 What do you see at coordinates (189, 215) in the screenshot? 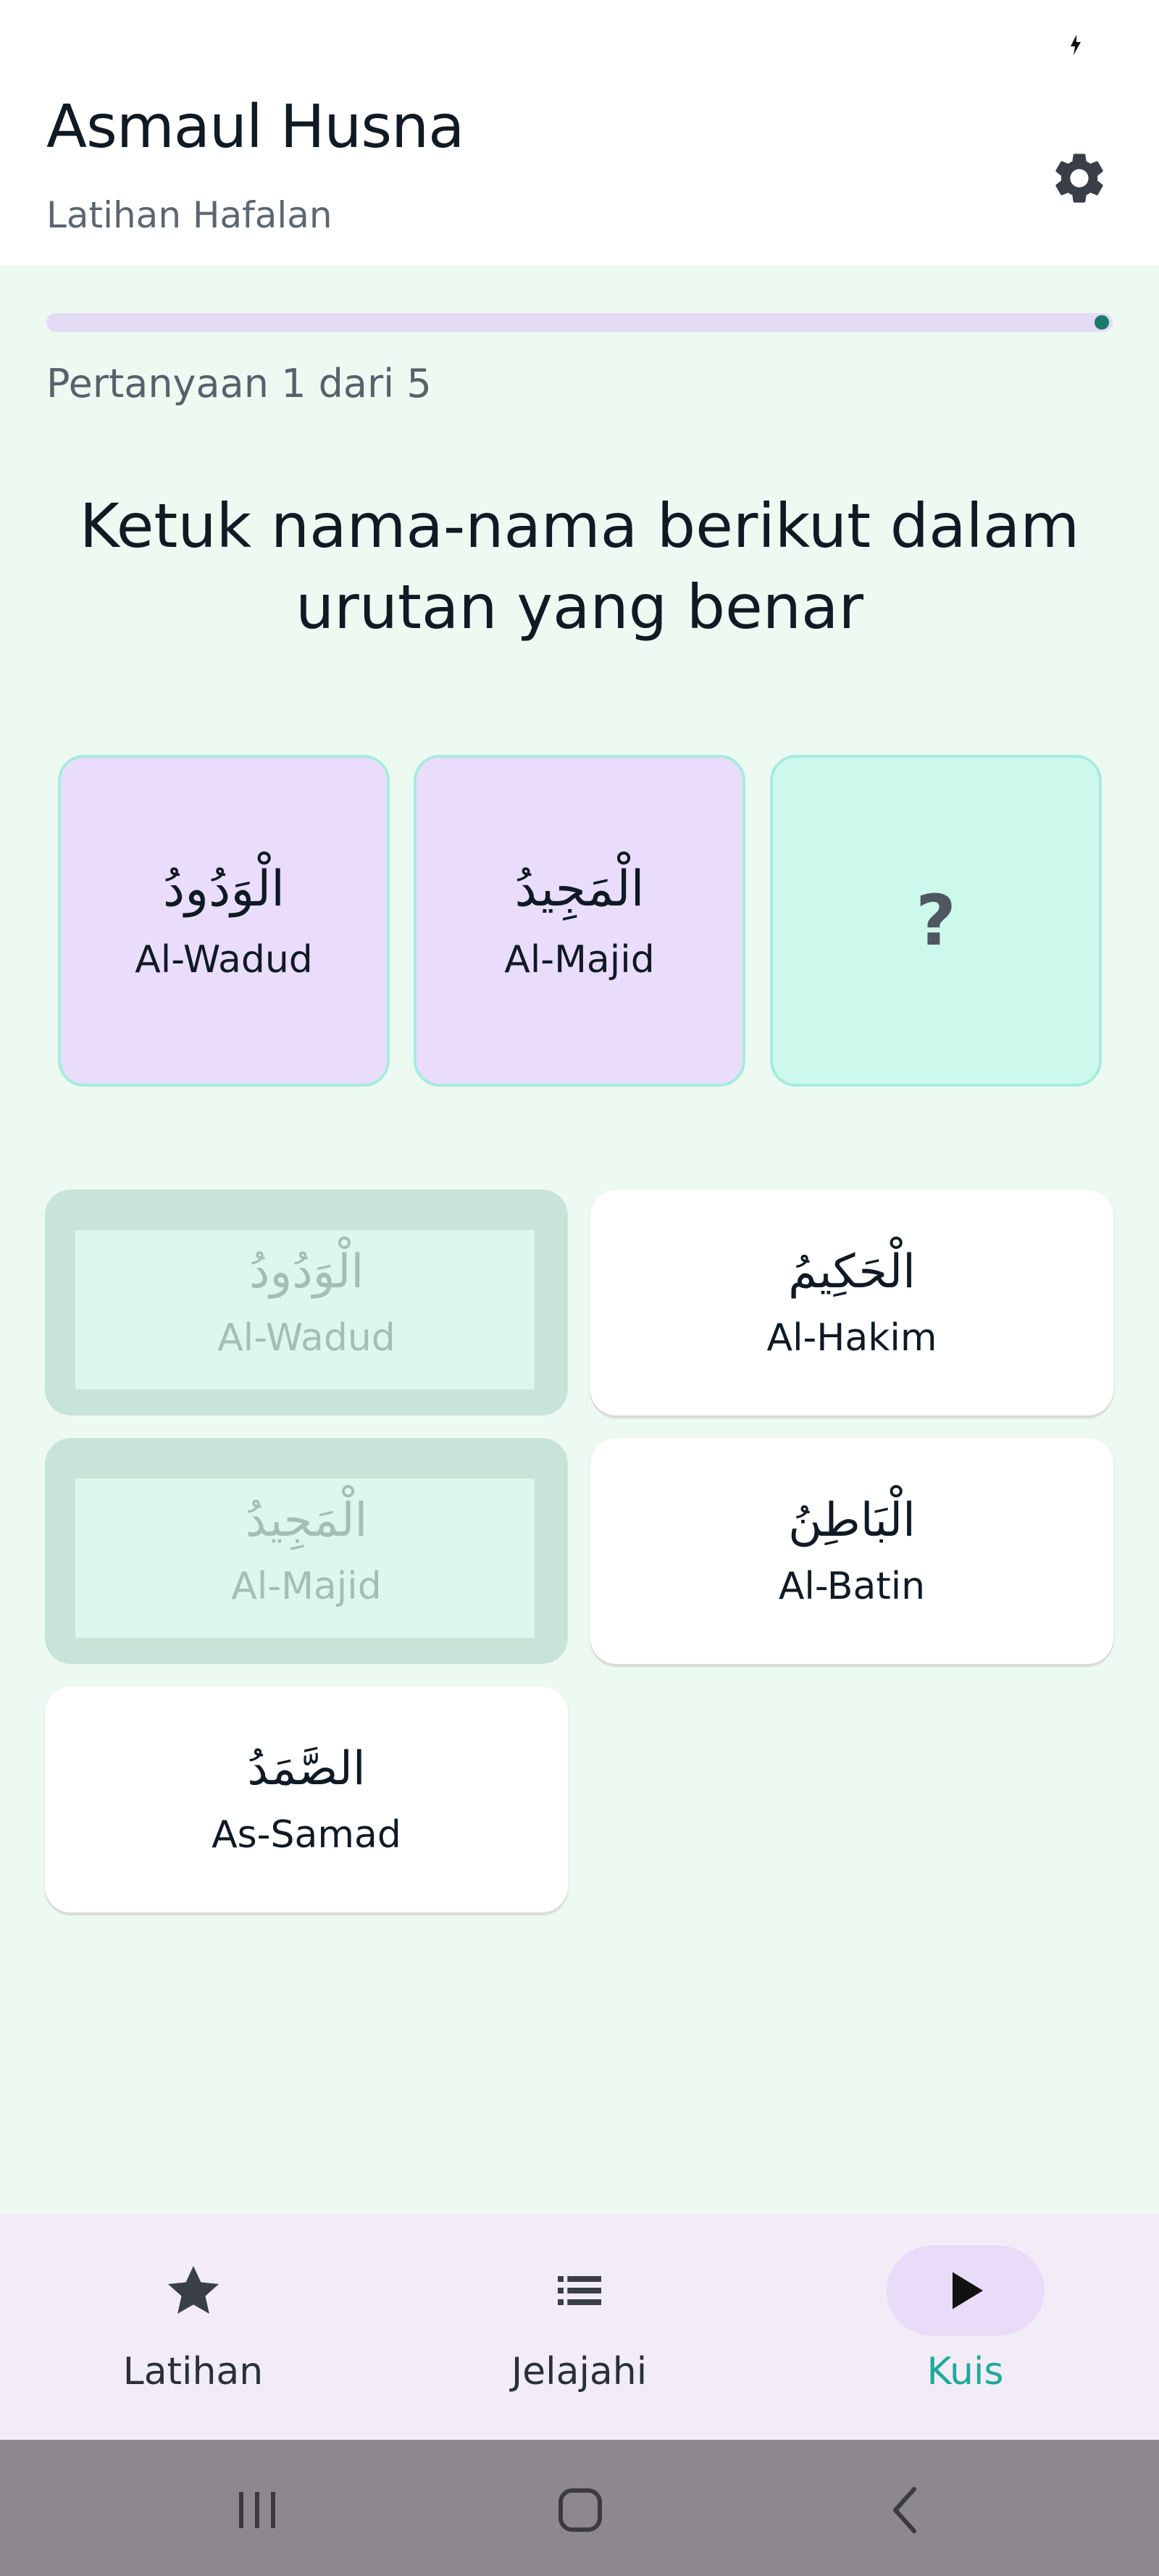
I see `app-subtitle: Latihan Hafalan` at bounding box center [189, 215].